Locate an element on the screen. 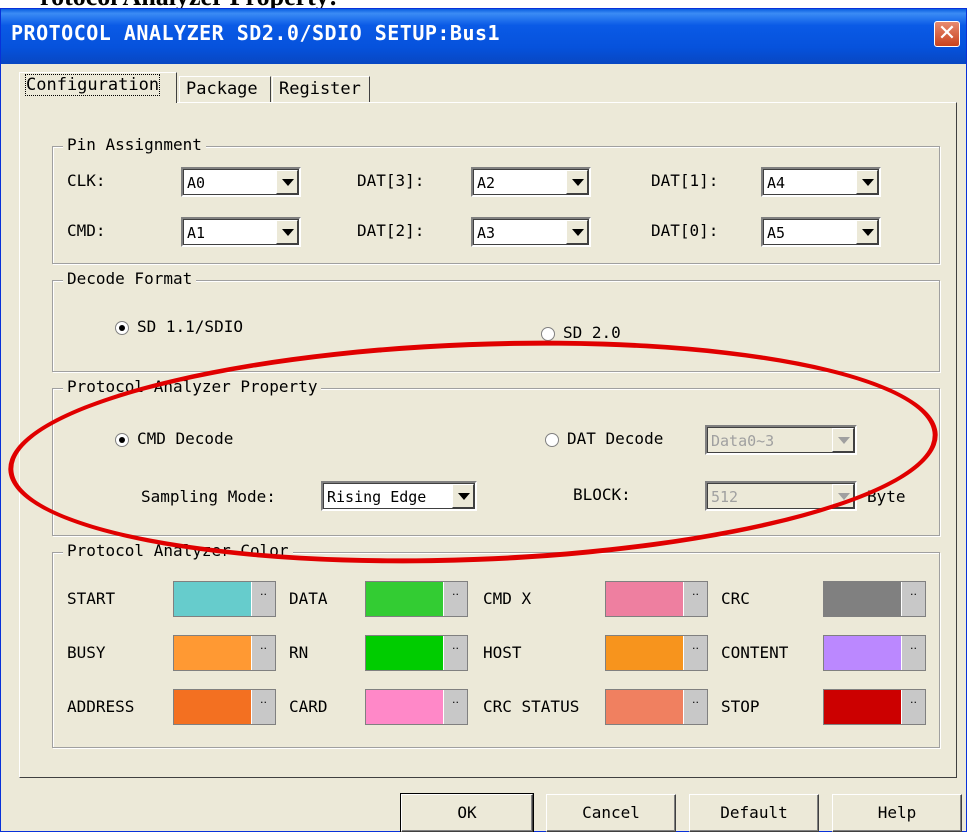  dat2-label: DAT[2]: is located at coordinates (391, 230).